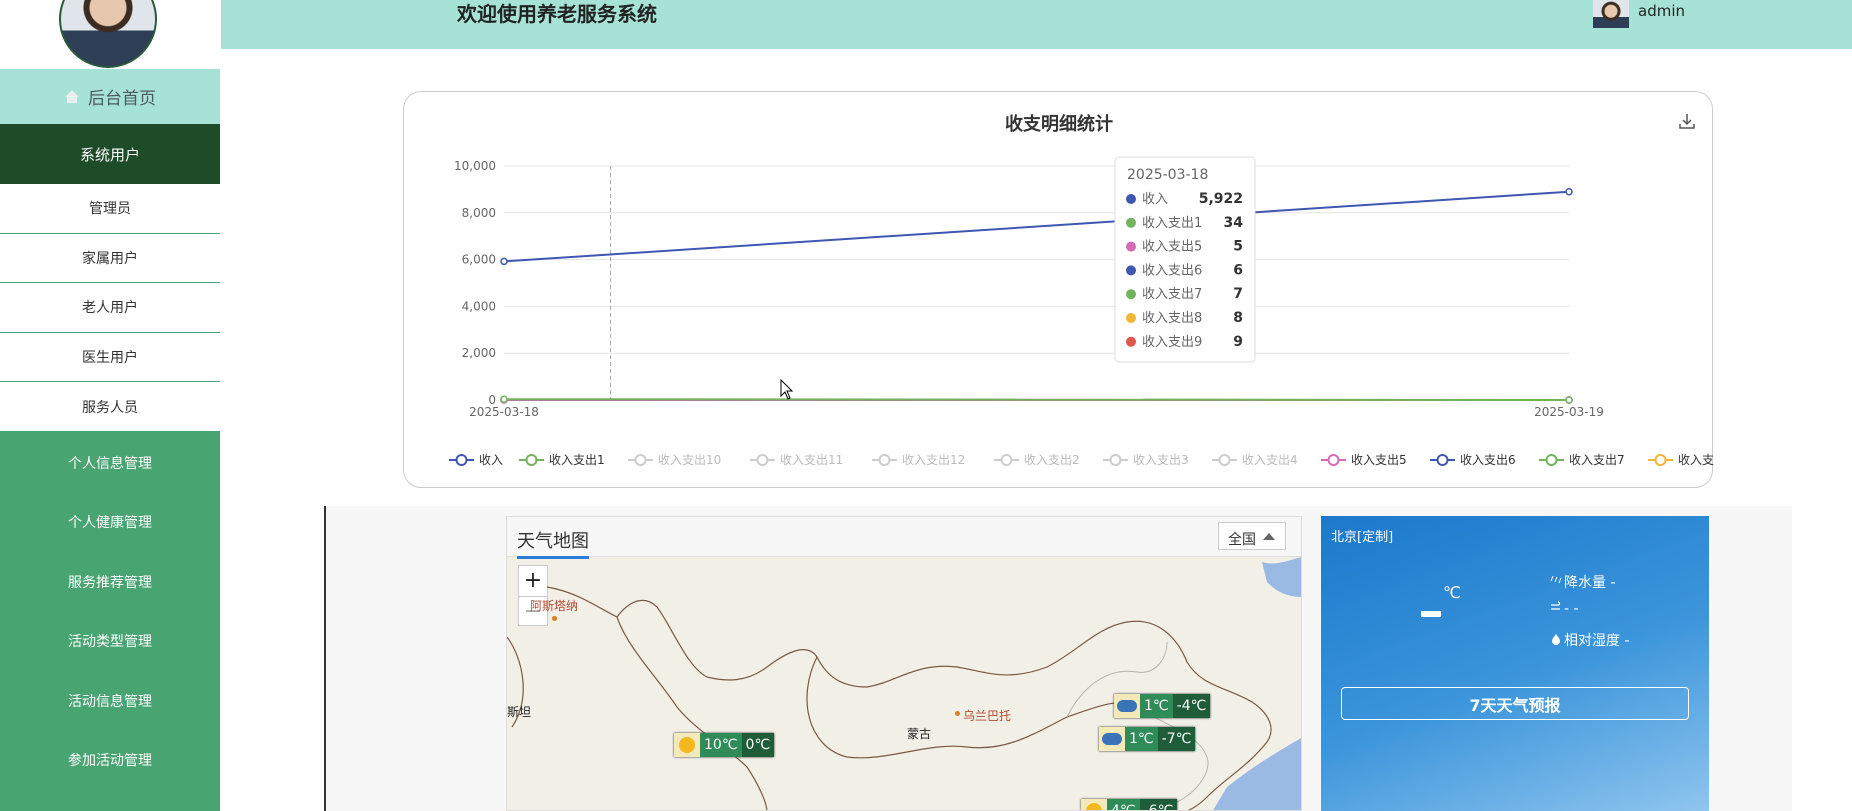 This screenshot has height=811, width=1852. Describe the element at coordinates (110, 701) in the screenshot. I see `sidebar-item-activity-info: 活动信息管理` at that location.